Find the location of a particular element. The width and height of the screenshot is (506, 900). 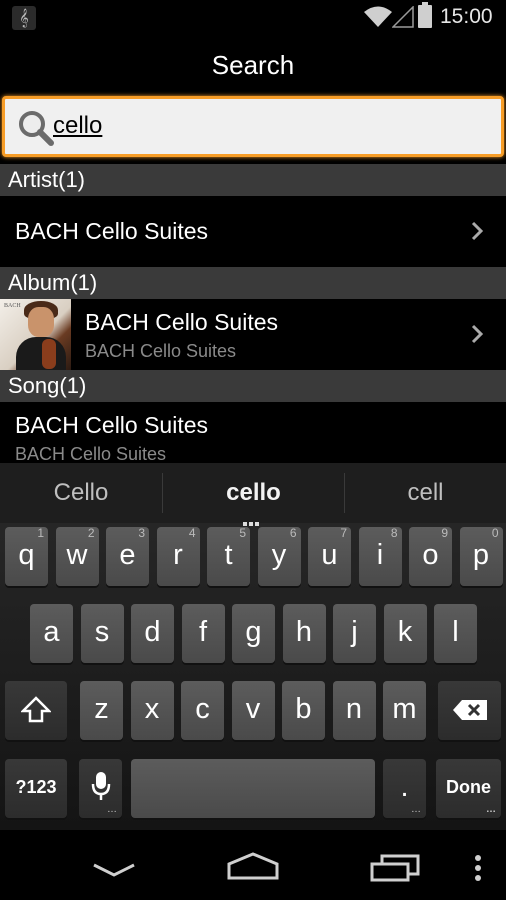

key-c: c is located at coordinates (202, 710).